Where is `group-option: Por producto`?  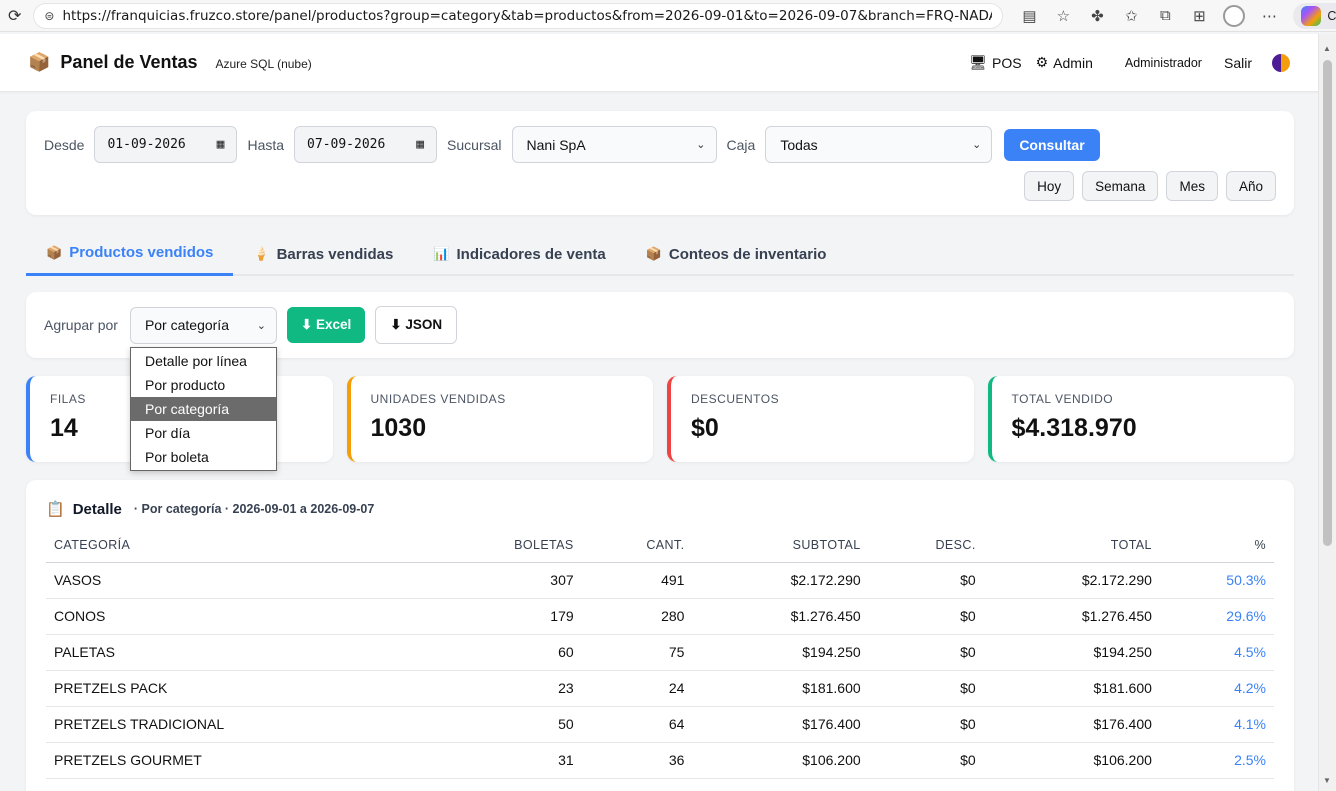
group-option: Por producto is located at coordinates (203, 385).